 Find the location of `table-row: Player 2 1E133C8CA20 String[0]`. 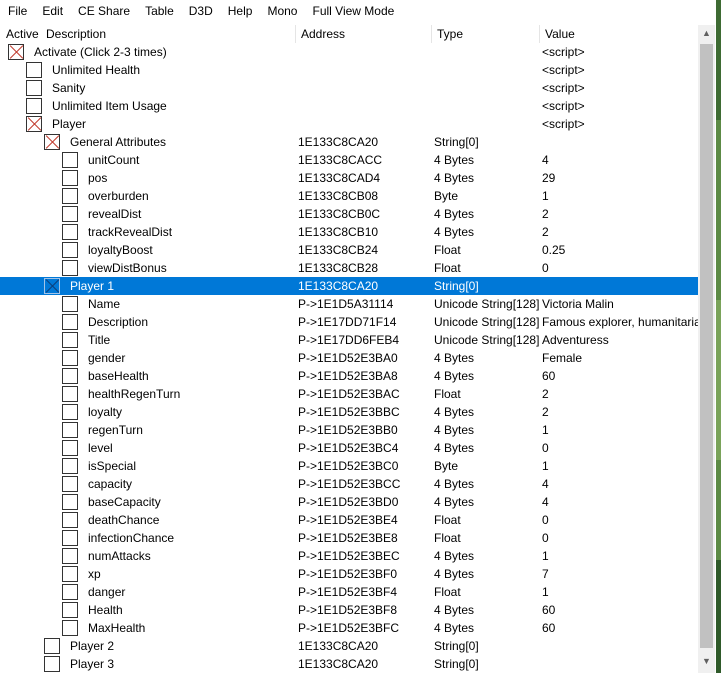

table-row: Player 2 1E133C8CA20 String[0] is located at coordinates (349, 646).